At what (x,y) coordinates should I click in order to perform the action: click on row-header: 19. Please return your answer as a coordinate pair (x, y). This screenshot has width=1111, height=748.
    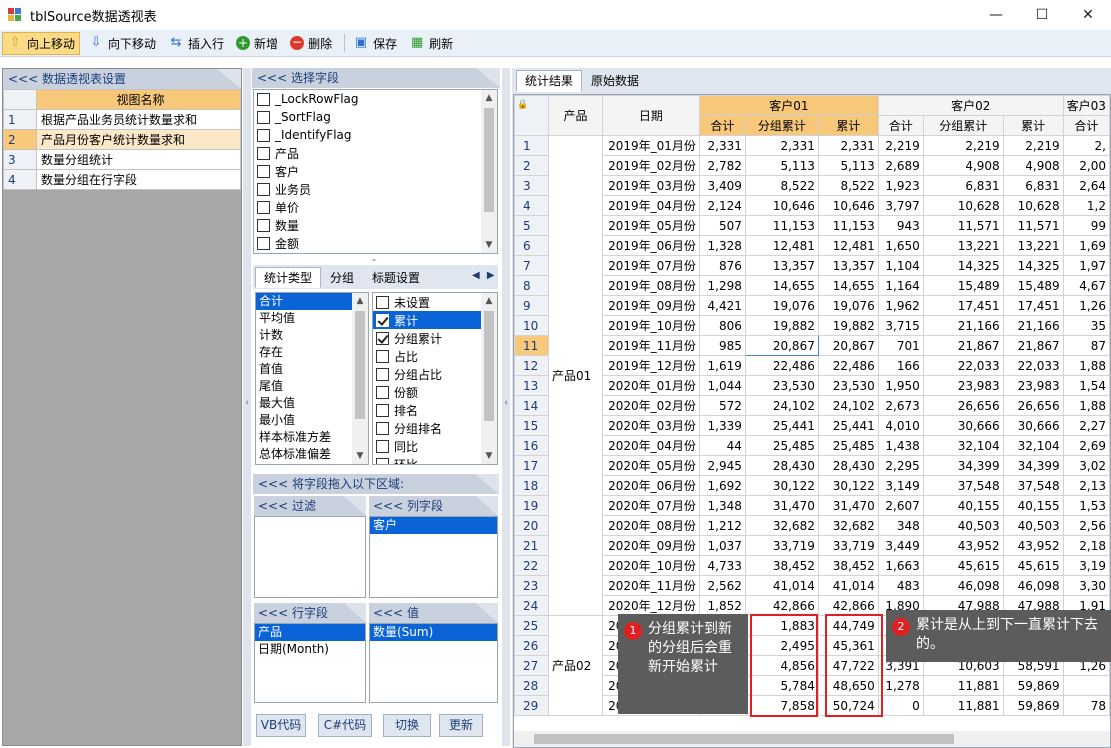
    Looking at the image, I should click on (531, 505).